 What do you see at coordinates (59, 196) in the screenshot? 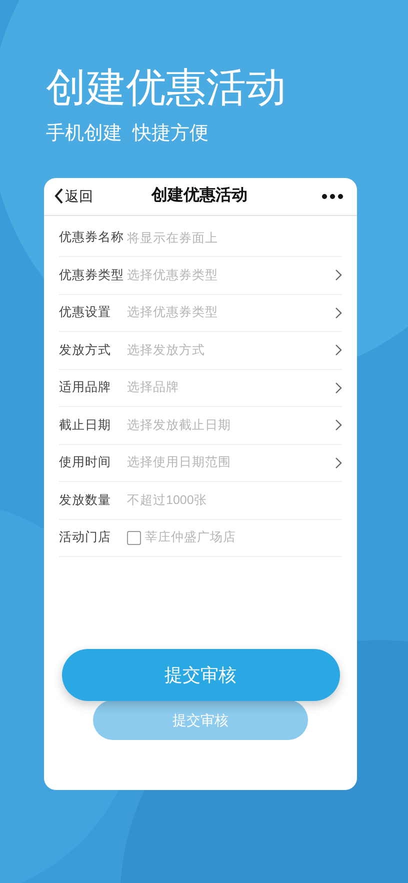
I see `back-chevron-icon` at bounding box center [59, 196].